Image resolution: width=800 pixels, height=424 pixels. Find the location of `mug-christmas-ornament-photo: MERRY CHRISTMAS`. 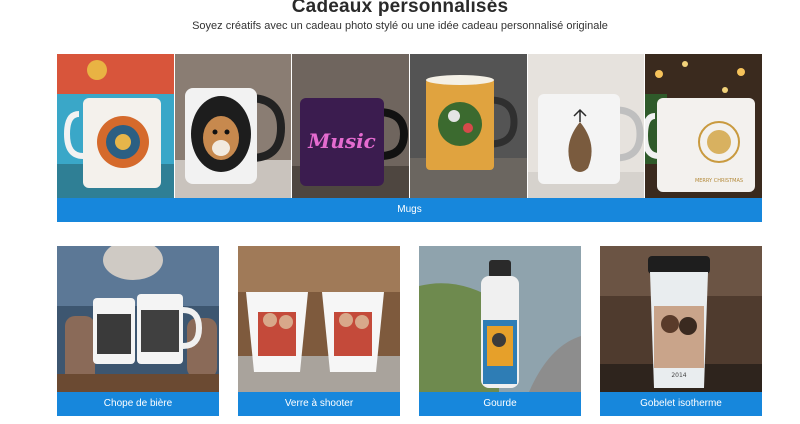

mug-christmas-ornament-photo: MERRY CHRISTMAS is located at coordinates (704, 126).